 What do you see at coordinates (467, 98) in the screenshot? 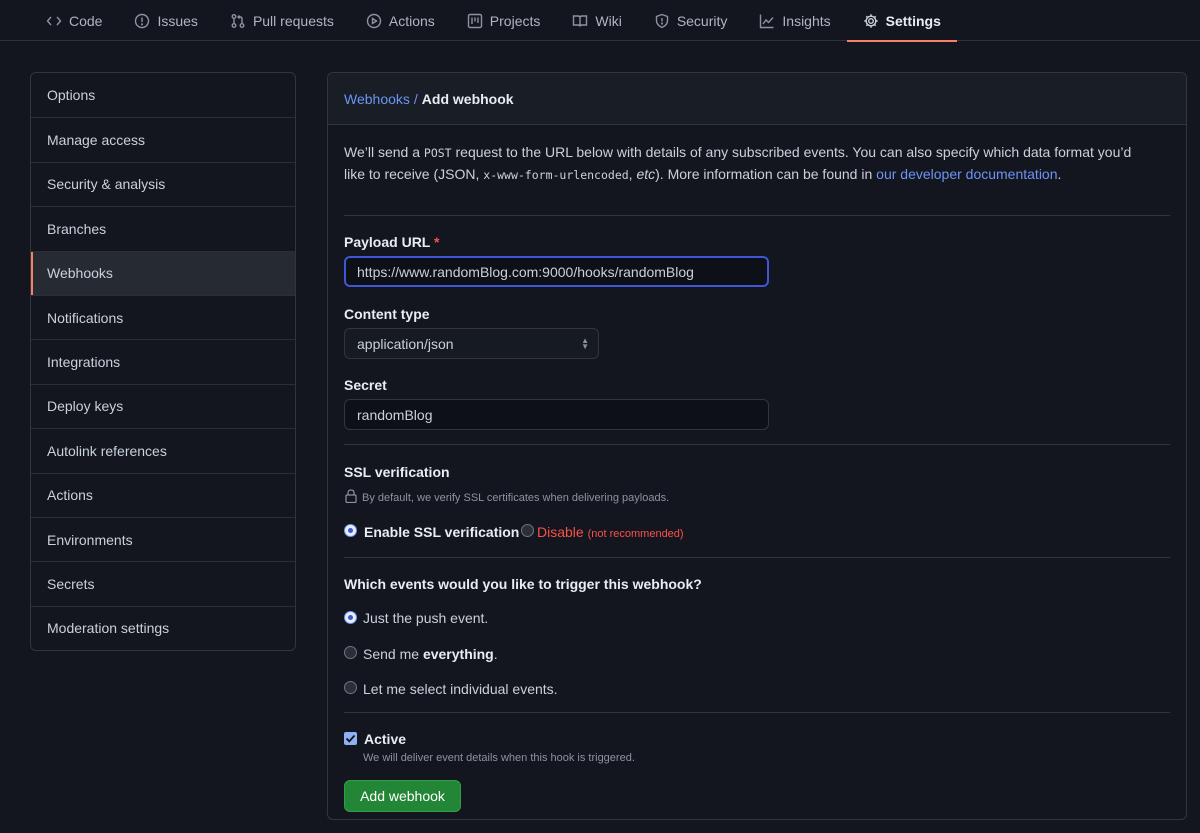
I see `breadcrumb-current: Add webhook` at bounding box center [467, 98].